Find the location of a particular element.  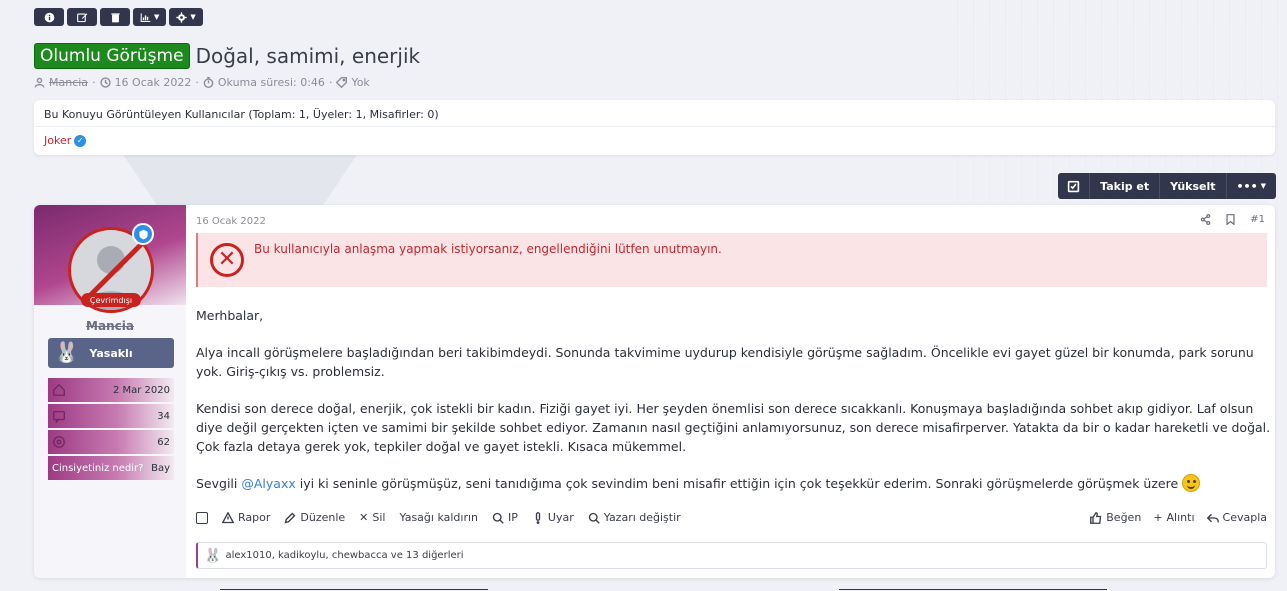

thread-date: 16 Ocak 2022 is located at coordinates (153, 82).